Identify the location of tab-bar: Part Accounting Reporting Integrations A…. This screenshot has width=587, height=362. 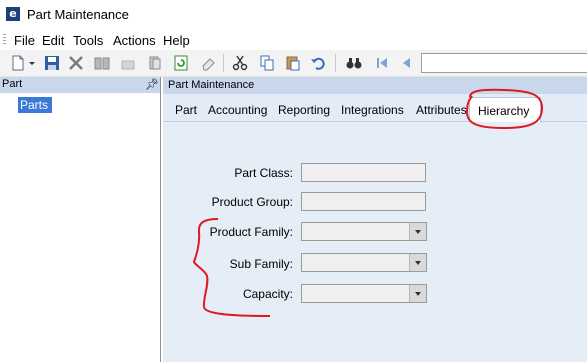
(375, 108).